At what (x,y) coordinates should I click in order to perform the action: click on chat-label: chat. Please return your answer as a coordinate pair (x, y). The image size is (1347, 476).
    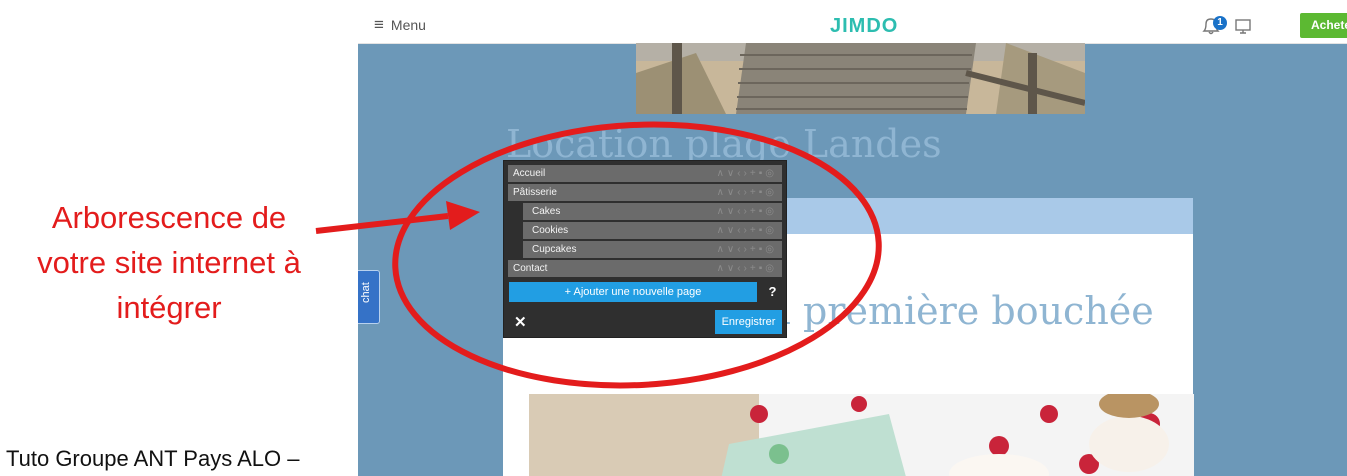
    Looking at the image, I should click on (366, 292).